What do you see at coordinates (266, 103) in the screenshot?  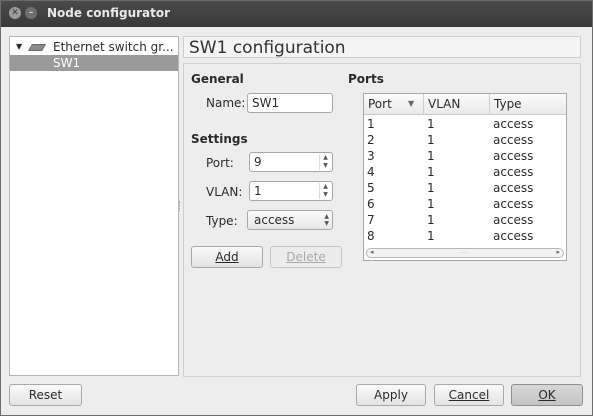 I see `name-value: SW1` at bounding box center [266, 103].